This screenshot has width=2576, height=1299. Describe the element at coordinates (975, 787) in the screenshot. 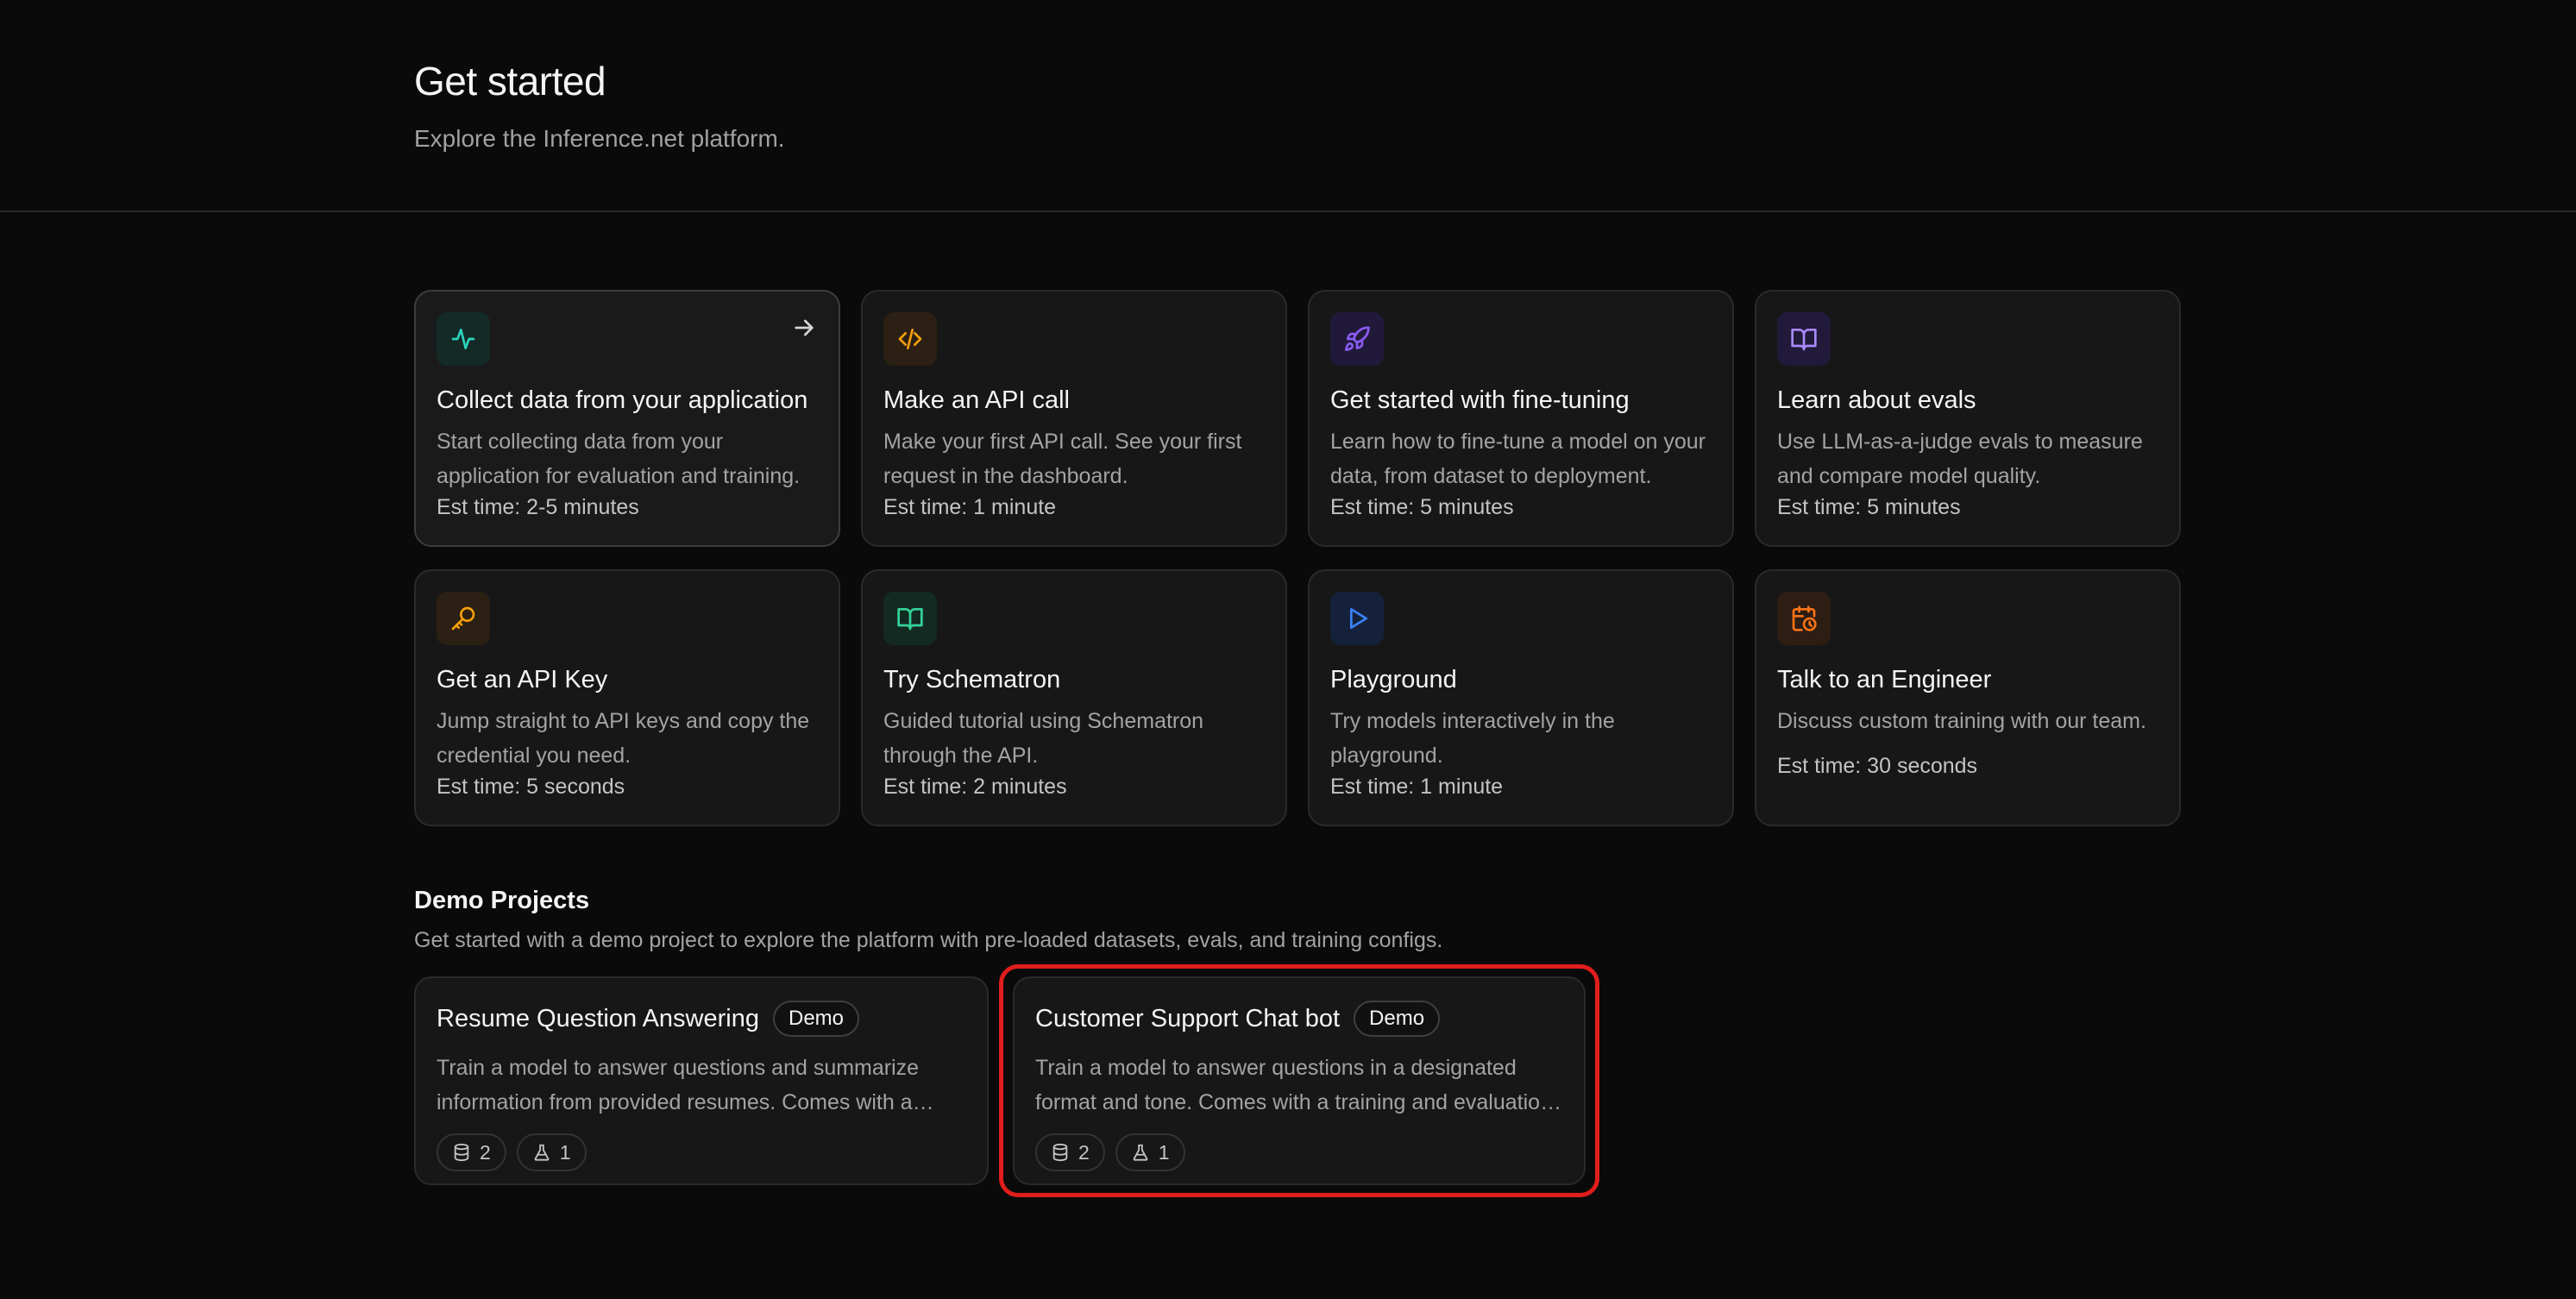

I see `card-est-time: Est time: 2 minutes` at that location.